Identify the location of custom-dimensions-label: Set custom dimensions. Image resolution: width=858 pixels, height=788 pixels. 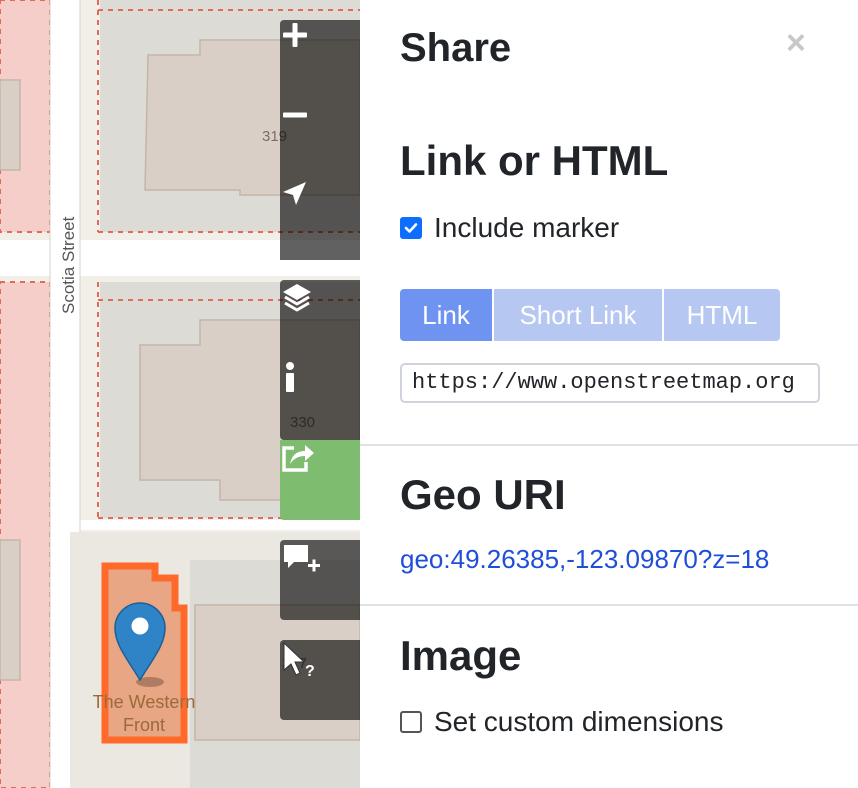
(579, 721).